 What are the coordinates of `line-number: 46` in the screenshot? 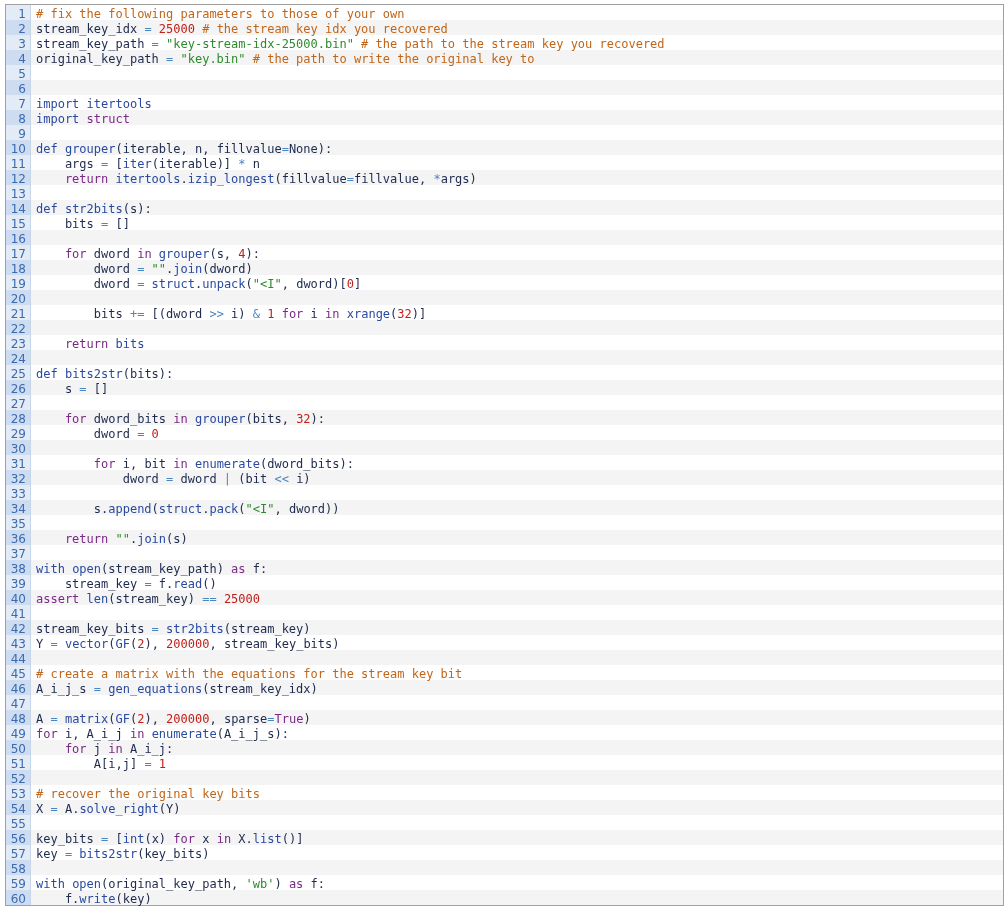 It's located at (18, 689).